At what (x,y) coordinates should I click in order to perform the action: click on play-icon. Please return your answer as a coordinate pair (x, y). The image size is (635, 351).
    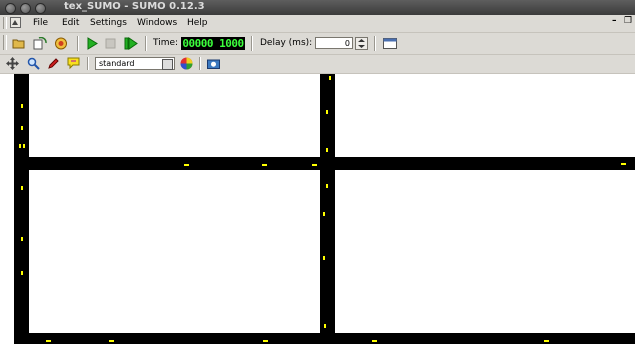
    Looking at the image, I should click on (92, 43).